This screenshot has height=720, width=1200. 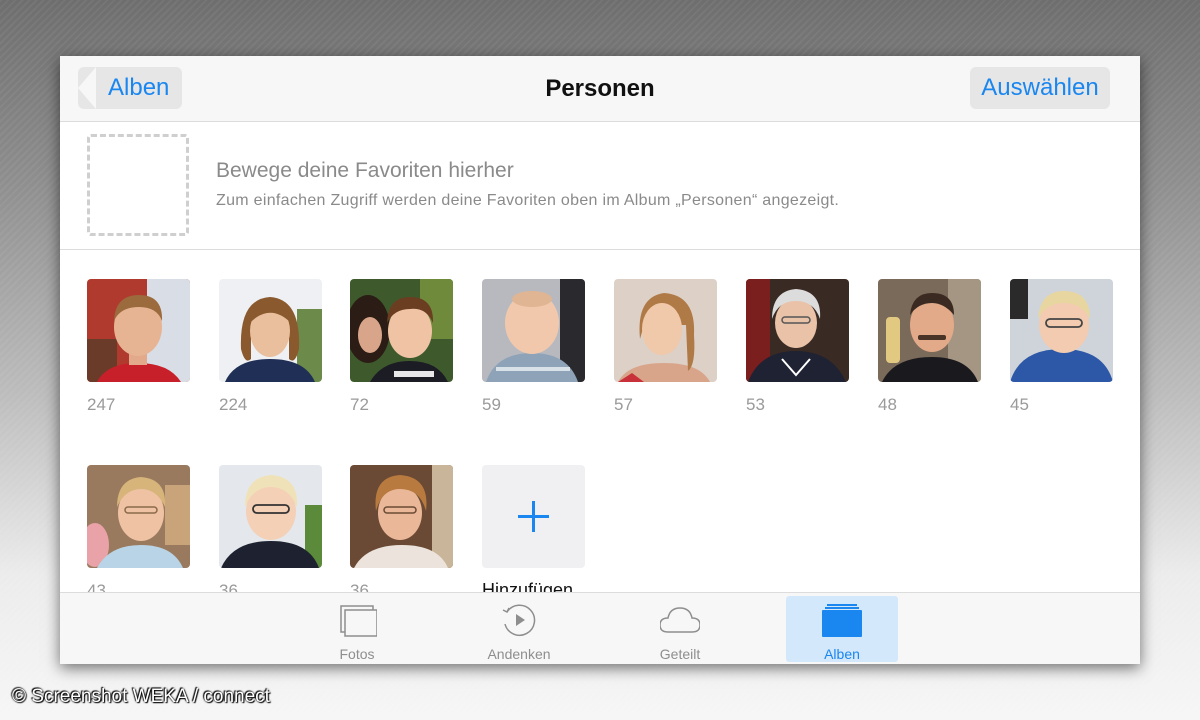 I want to click on photos-icon, so click(x=358, y=621).